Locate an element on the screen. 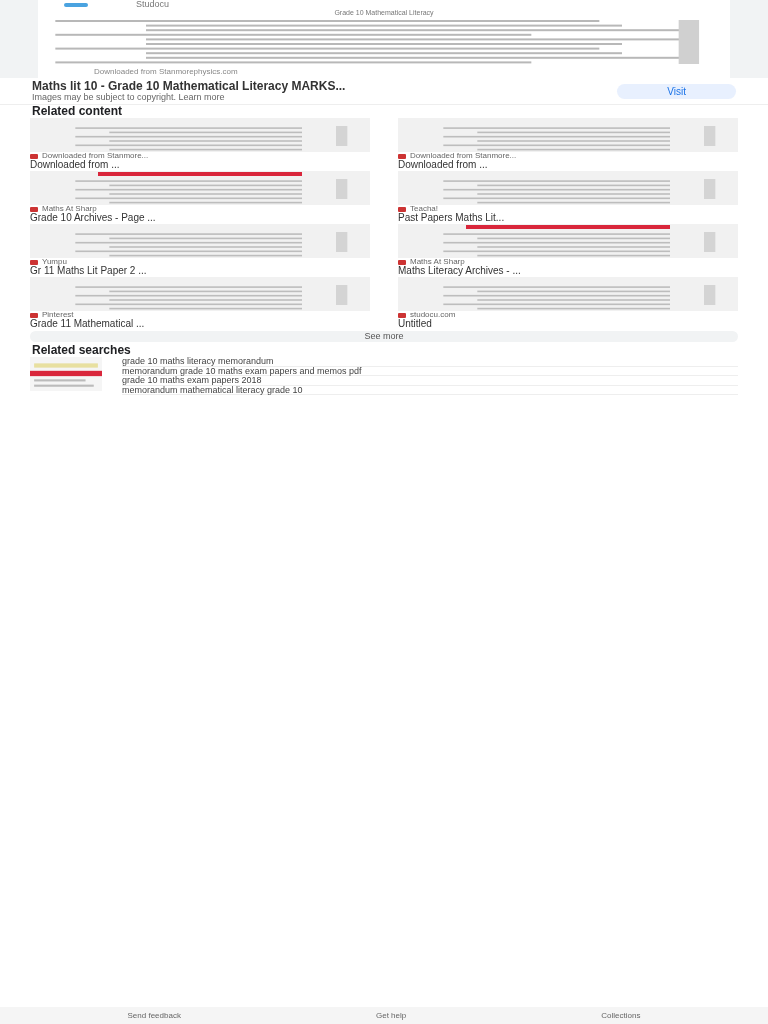 The image size is (768, 1024). source-name: Teacha! is located at coordinates (424, 209).